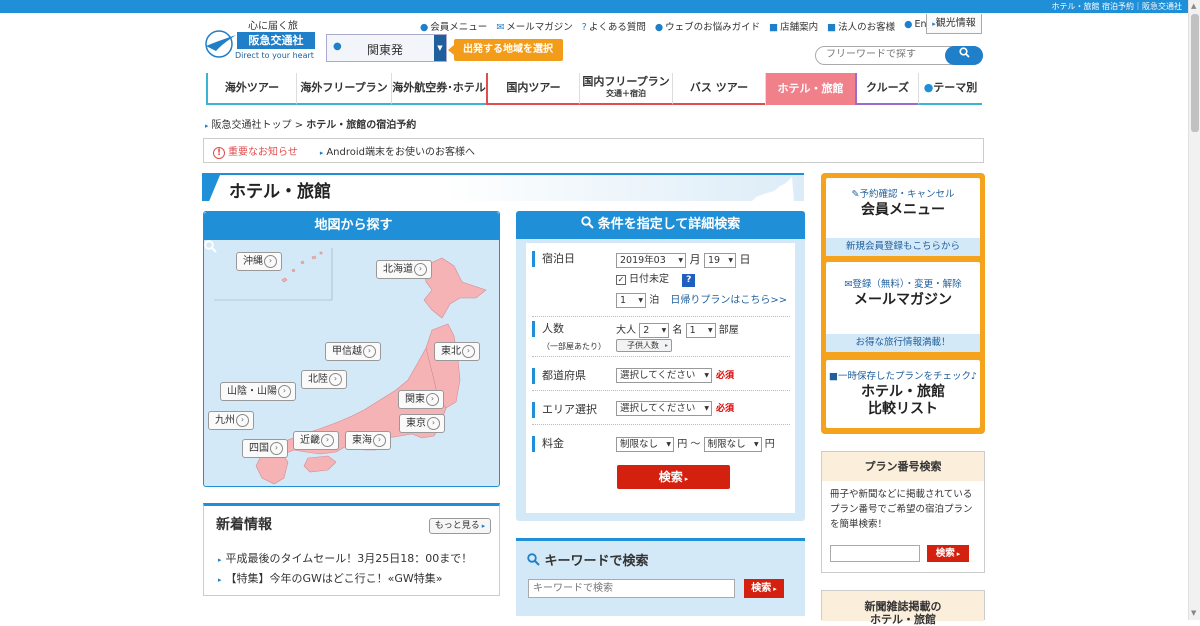 This screenshot has height=626, width=1200. What do you see at coordinates (424, 27) in the screenshot?
I see `user-icon: ●` at bounding box center [424, 27].